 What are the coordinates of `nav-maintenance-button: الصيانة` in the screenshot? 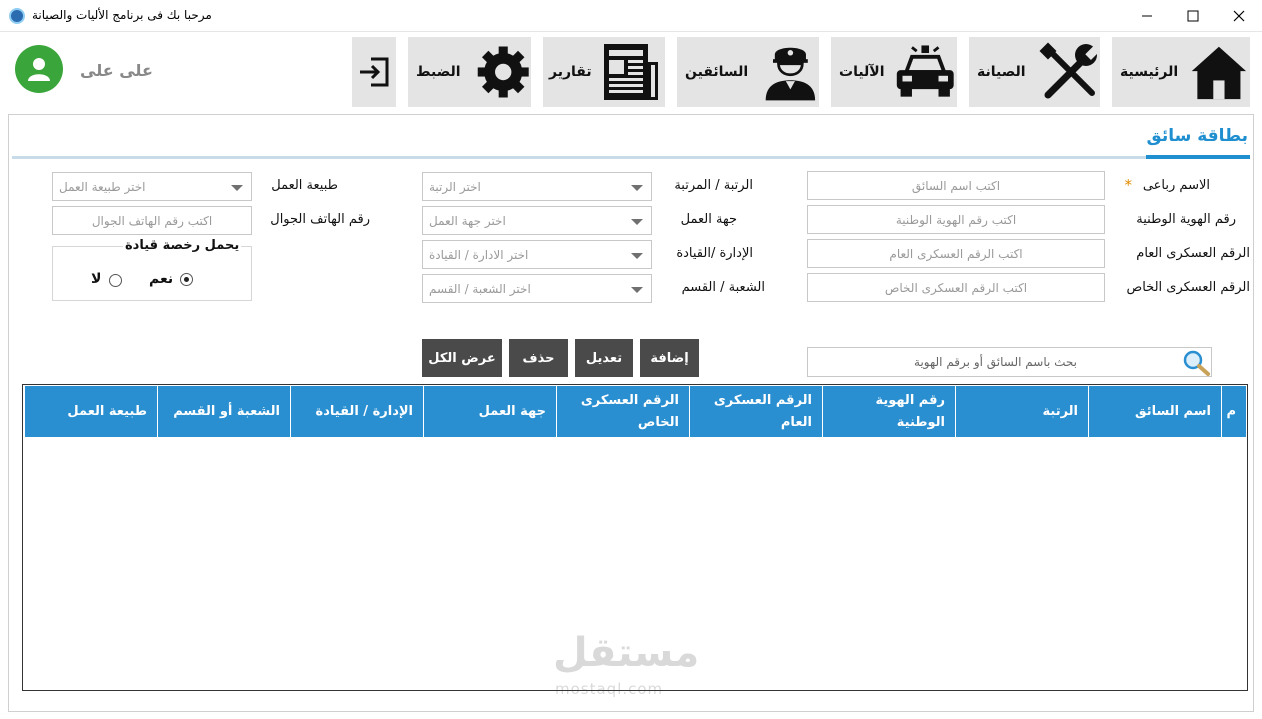 It's located at (1034, 72).